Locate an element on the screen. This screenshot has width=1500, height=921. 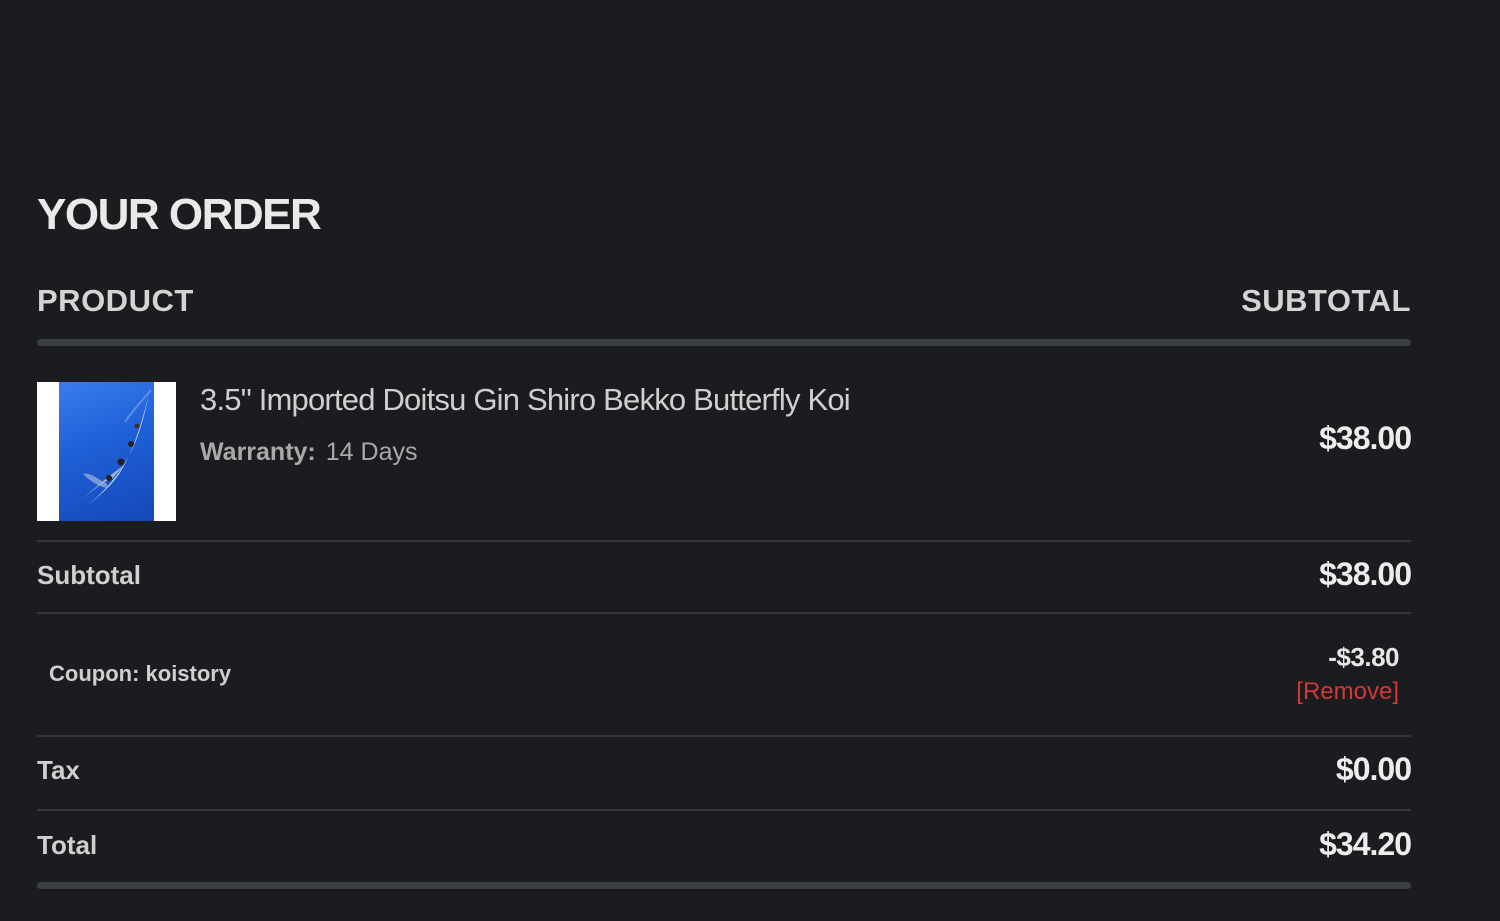
koi-fish-icon is located at coordinates (116, 447).